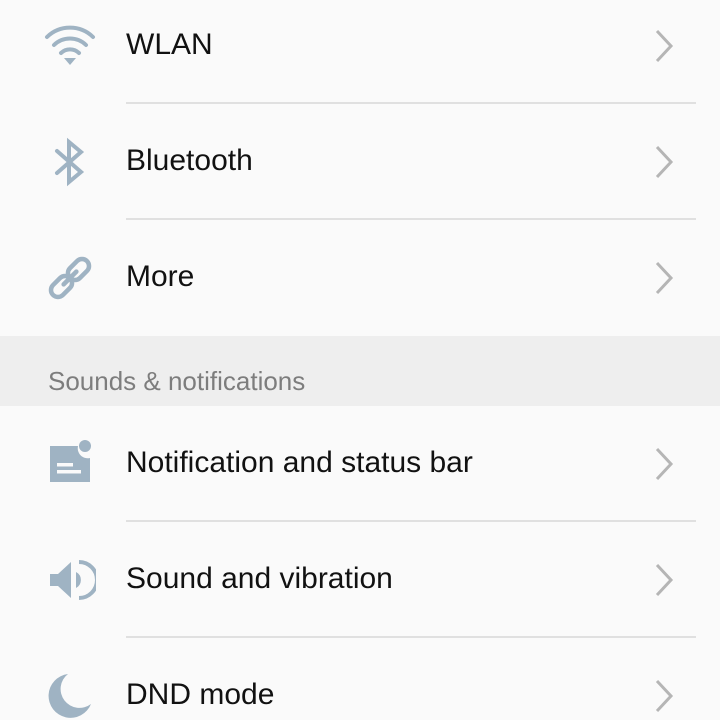 The width and height of the screenshot is (720, 720). Describe the element at coordinates (259, 578) in the screenshot. I see `settings-item-label: Sound and vibration` at that location.